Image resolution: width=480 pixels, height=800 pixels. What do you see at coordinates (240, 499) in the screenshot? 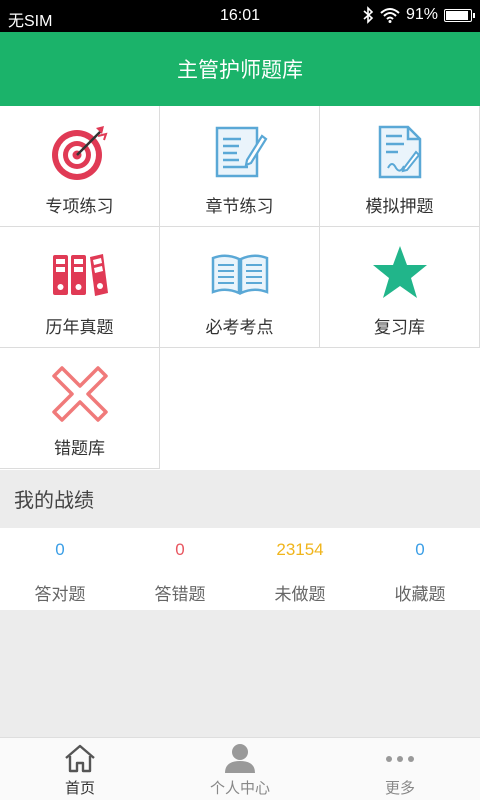
I see `stats-heading: 我的战绩` at bounding box center [240, 499].